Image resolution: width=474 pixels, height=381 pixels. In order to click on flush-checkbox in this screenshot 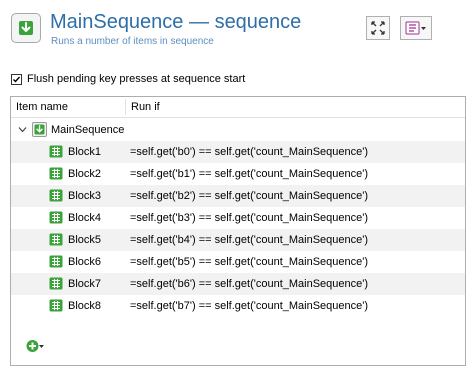, I will do `click(16, 79)`.